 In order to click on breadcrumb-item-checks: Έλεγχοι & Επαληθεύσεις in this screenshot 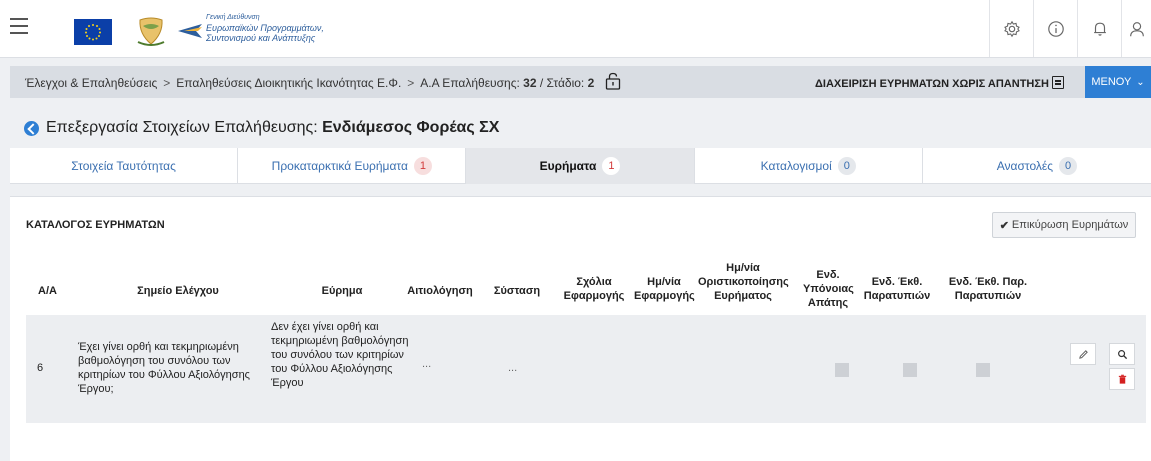, I will do `click(91, 83)`.